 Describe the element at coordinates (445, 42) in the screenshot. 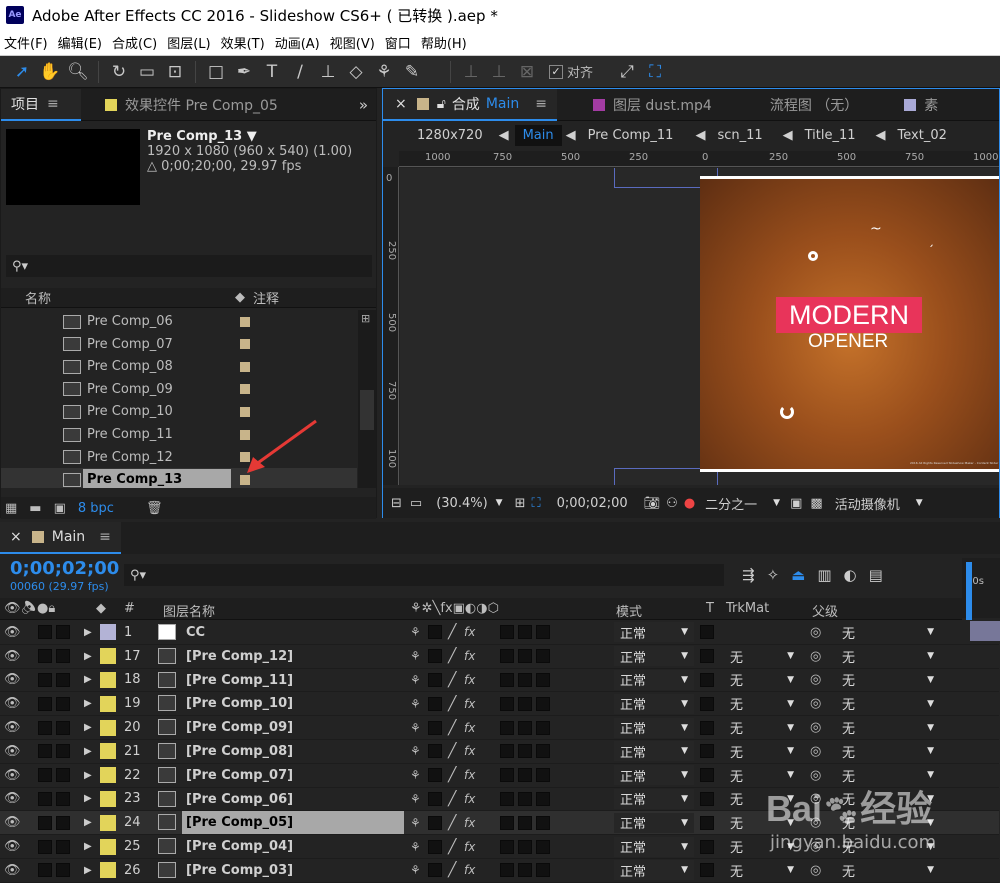

I see `menu-help: 帮助(H)` at that location.